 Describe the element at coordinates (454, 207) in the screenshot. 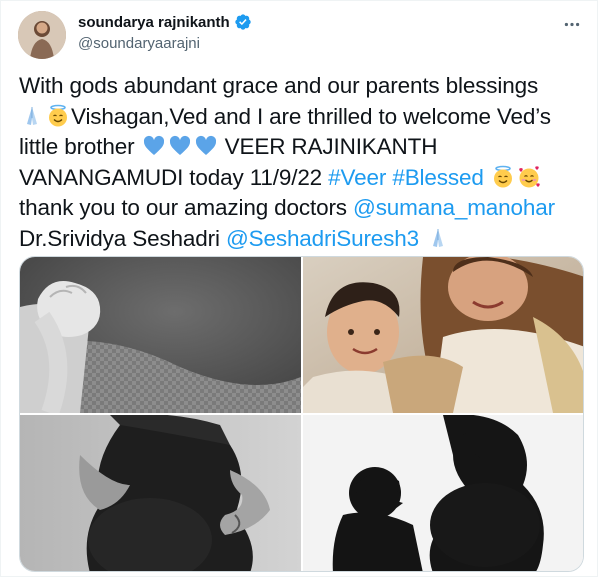

I see `mention-sumana-manohar: @sumana_manohar` at that location.